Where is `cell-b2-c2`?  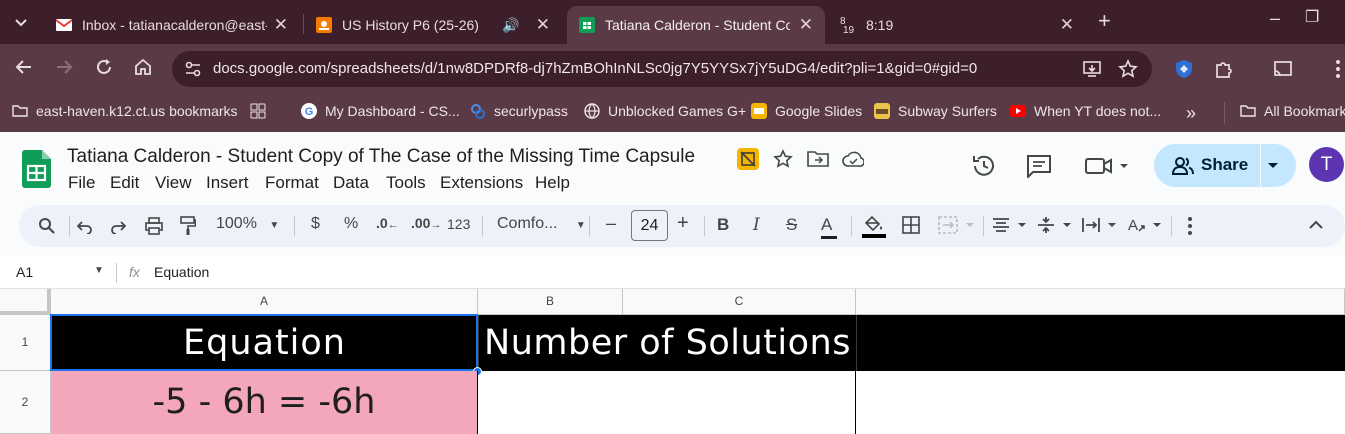
cell-b2-c2 is located at coordinates (666, 402).